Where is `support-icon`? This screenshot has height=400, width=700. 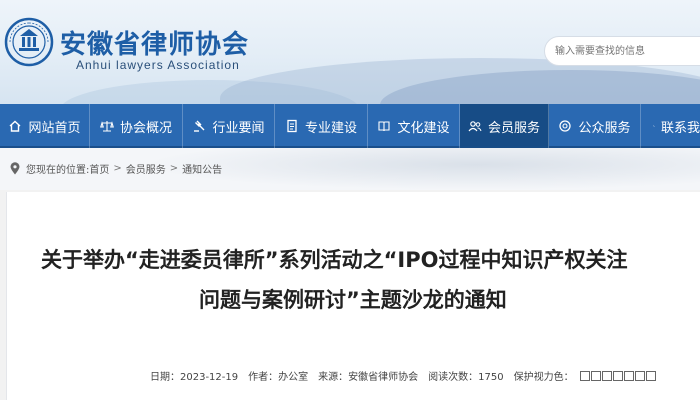
support-icon is located at coordinates (565, 126).